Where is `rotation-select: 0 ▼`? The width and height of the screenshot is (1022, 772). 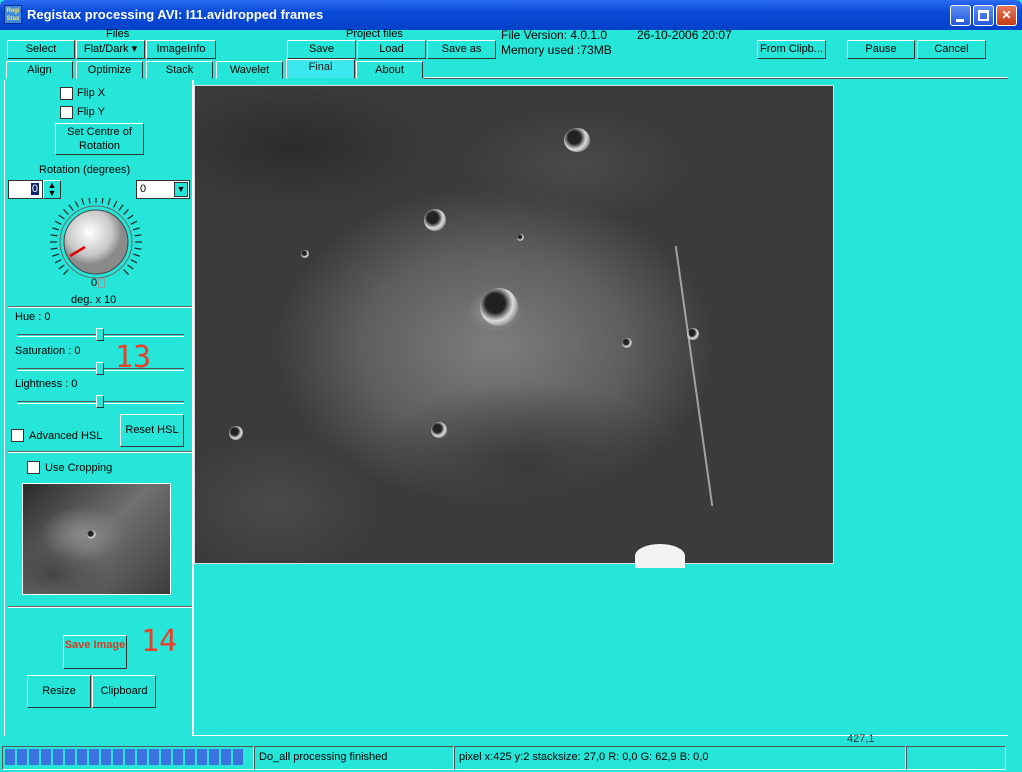 rotation-select: 0 ▼ is located at coordinates (163, 189).